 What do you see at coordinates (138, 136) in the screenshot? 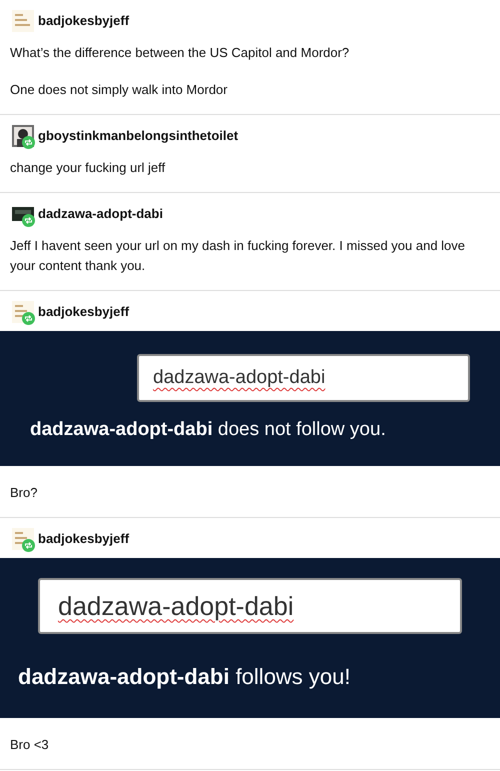
I see `username: gboystinkmanbelongsinthetoilet` at bounding box center [138, 136].